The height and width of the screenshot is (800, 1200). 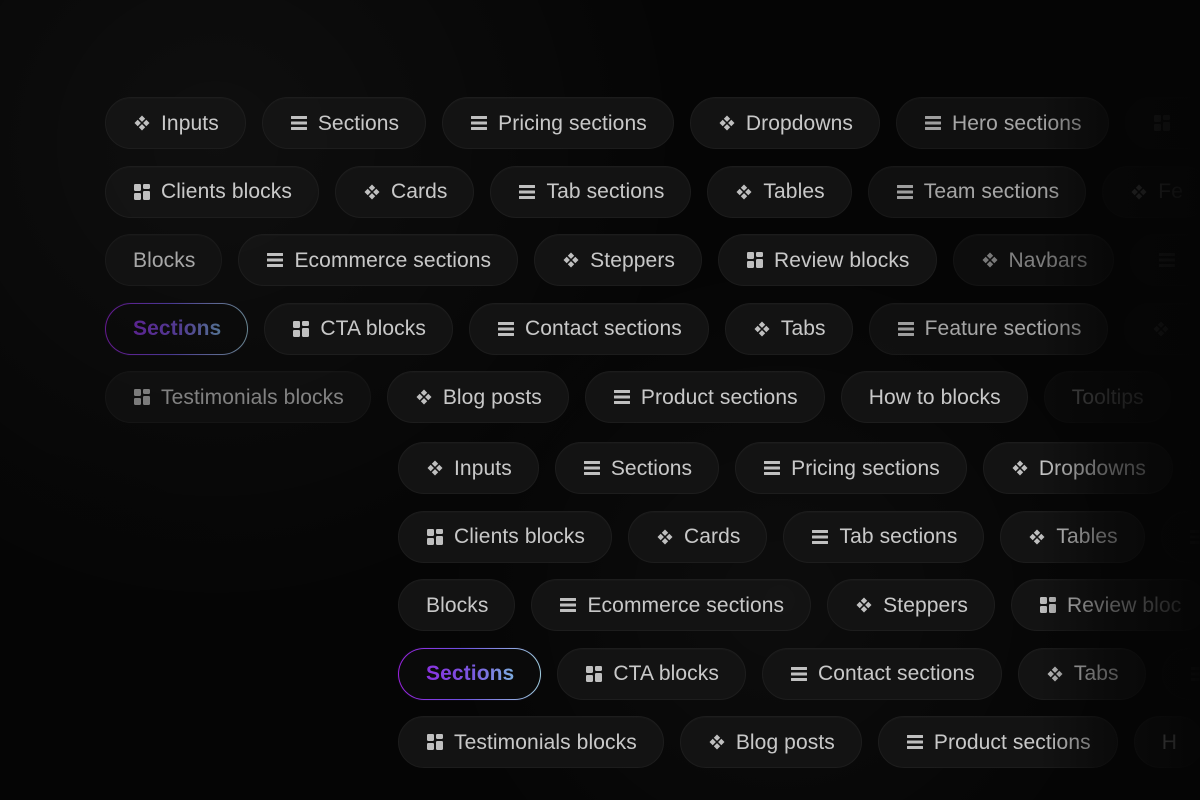 I want to click on tag-label: Contact sections, so click(x=603, y=328).